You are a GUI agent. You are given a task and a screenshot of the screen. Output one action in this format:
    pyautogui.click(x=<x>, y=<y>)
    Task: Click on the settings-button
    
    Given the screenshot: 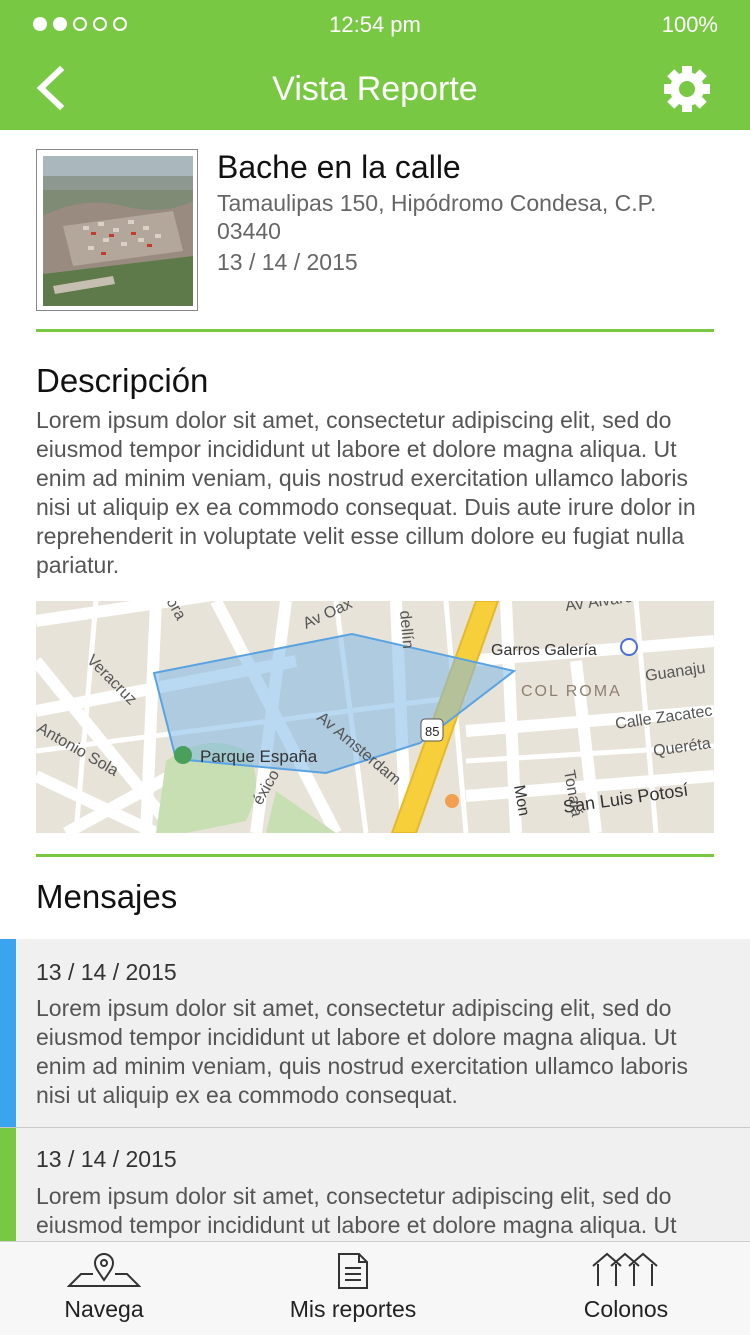 What is the action you would take?
    pyautogui.click(x=687, y=89)
    